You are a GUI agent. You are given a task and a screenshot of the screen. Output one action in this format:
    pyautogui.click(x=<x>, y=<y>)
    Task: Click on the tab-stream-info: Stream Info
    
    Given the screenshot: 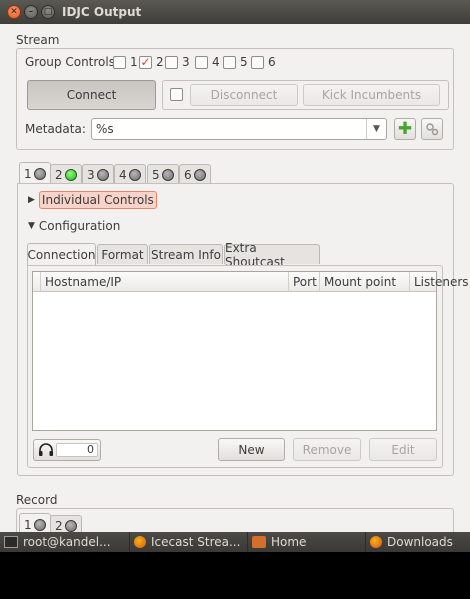 What is the action you would take?
    pyautogui.click(x=186, y=254)
    